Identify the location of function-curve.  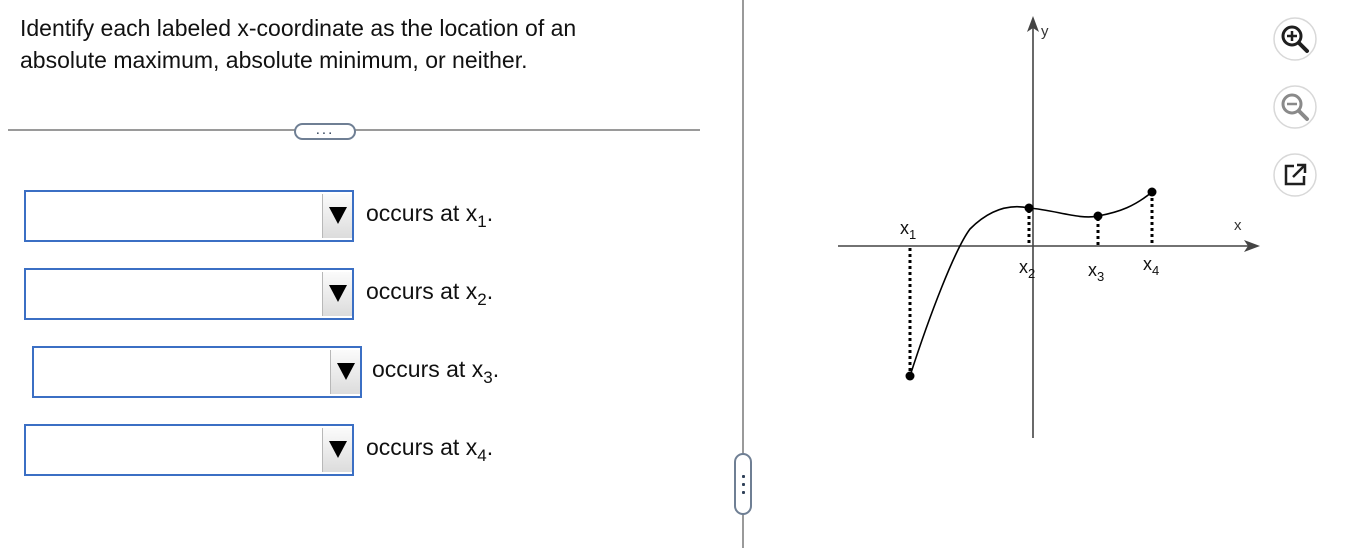
(1031, 284).